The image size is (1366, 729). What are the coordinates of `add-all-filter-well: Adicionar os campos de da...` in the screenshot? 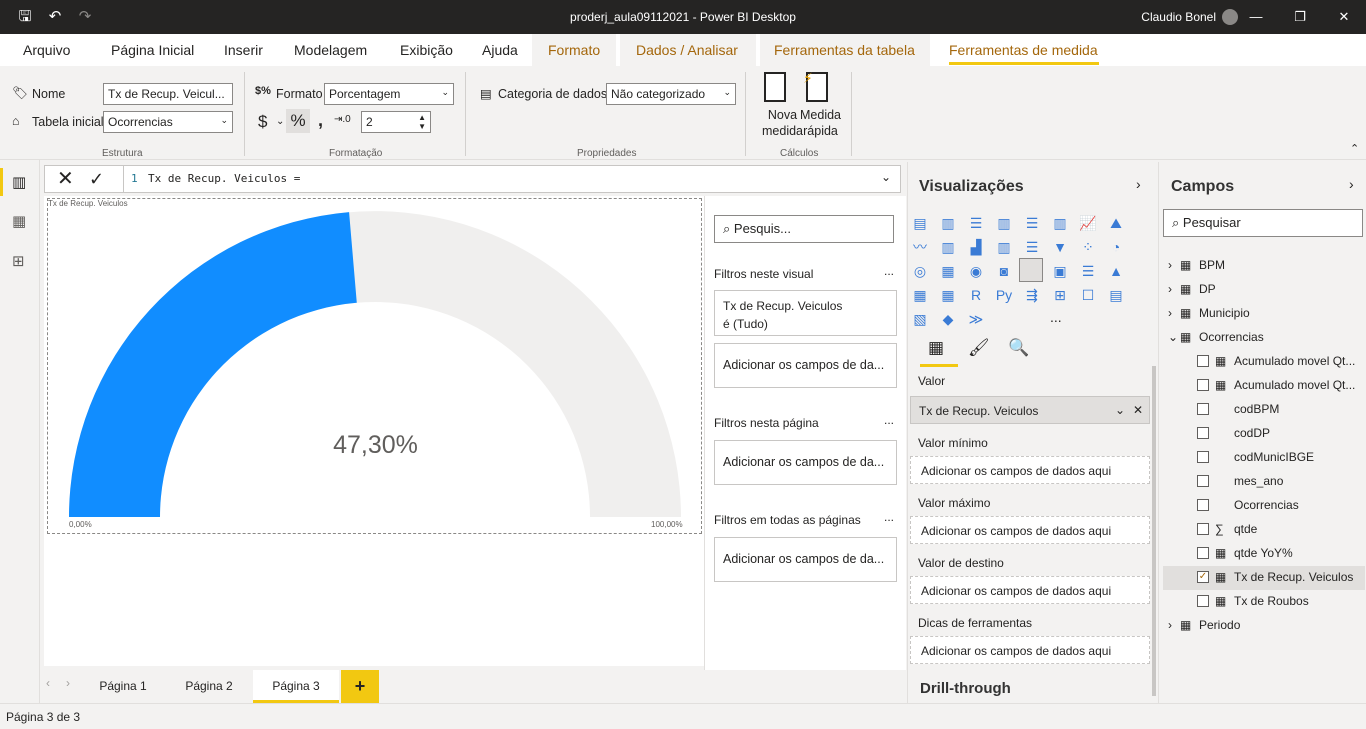 It's located at (805, 559).